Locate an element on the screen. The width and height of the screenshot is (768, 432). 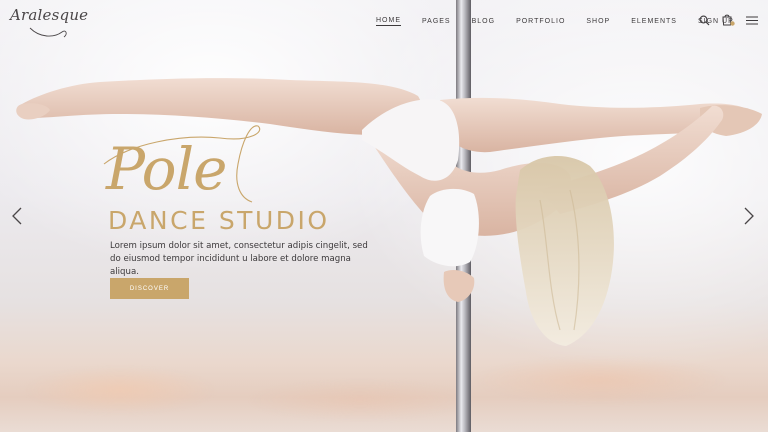
nav-item-blog: BLOG is located at coordinates (483, 21).